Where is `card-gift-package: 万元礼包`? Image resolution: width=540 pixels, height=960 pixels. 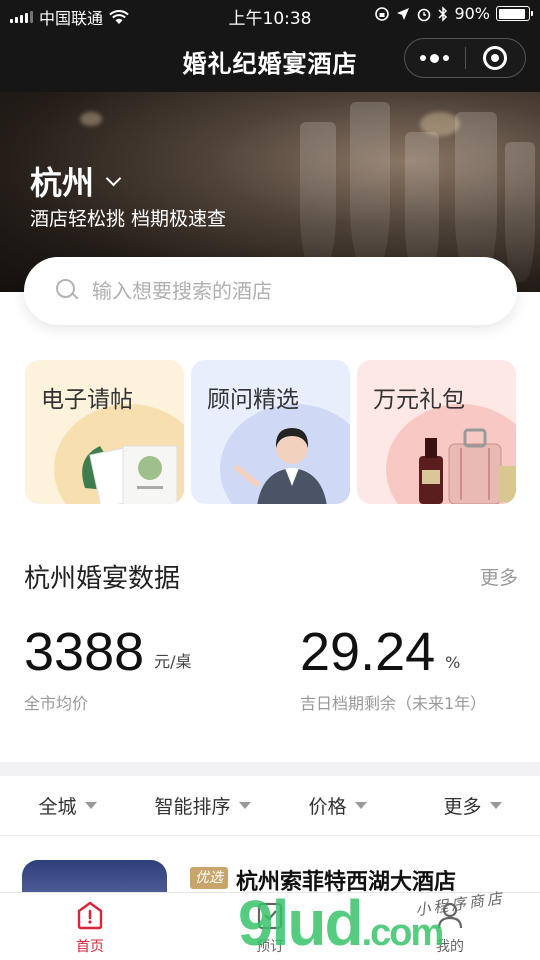
card-gift-package: 万元礼包 is located at coordinates (436, 432).